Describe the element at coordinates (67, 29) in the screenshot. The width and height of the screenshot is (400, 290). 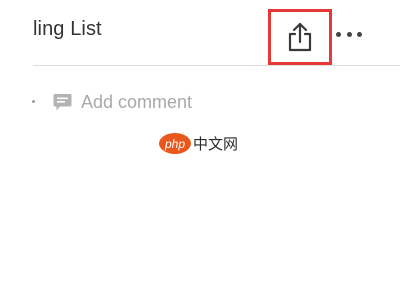
I see `page-title: ling List` at that location.